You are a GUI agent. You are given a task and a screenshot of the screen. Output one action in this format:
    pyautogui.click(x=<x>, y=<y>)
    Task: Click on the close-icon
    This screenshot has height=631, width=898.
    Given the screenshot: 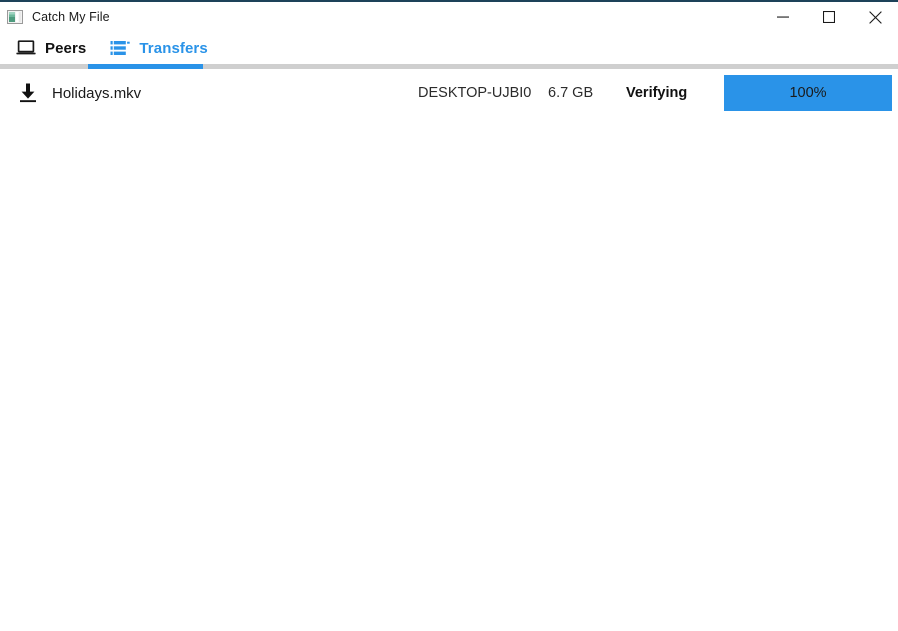 What is the action you would take?
    pyautogui.click(x=875, y=17)
    